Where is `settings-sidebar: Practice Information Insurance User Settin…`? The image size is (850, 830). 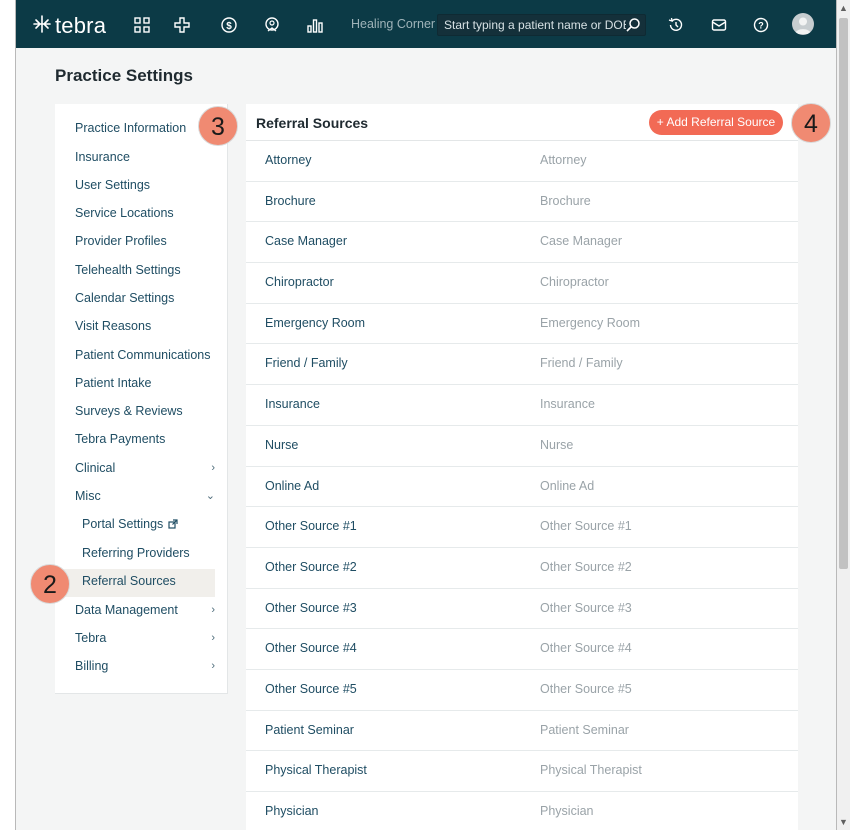
settings-sidebar: Practice Information Insurance User Settin… is located at coordinates (141, 399).